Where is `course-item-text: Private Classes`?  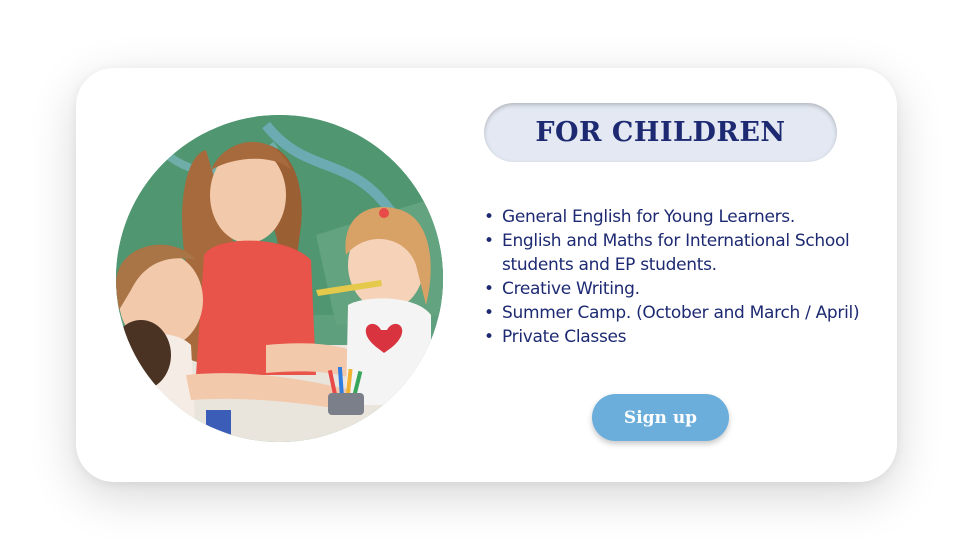
course-item-text: Private Classes is located at coordinates (564, 337).